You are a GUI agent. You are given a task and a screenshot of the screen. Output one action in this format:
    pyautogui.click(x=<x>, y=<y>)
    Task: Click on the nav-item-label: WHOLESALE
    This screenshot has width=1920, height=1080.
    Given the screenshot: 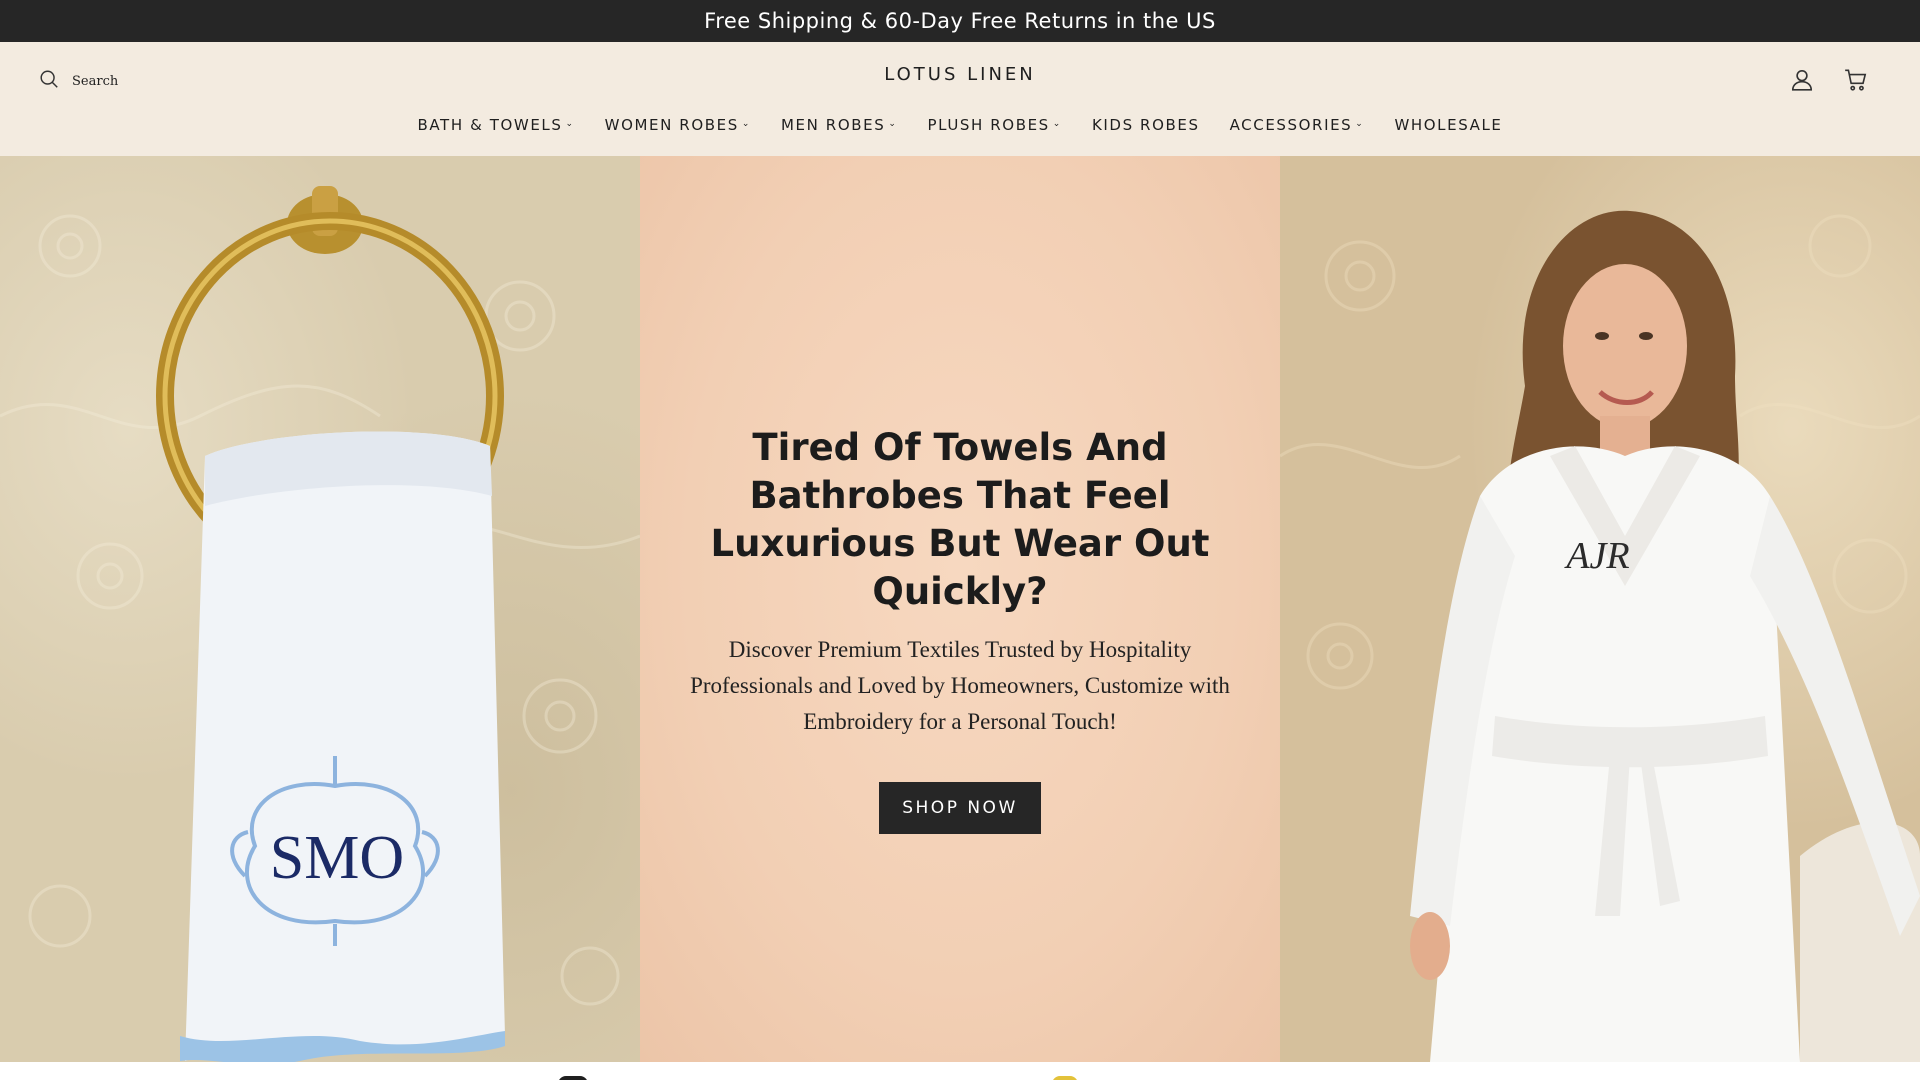 What is the action you would take?
    pyautogui.click(x=1448, y=125)
    